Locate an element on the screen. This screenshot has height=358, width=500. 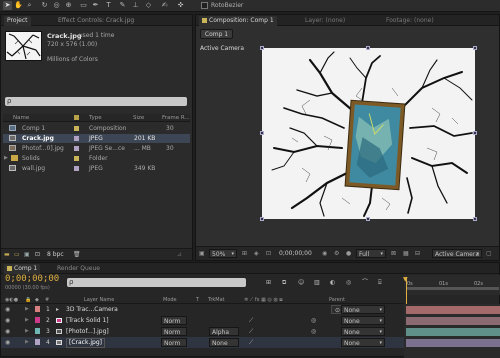
timecode-icon: ⊡ is located at coordinates (268, 253).